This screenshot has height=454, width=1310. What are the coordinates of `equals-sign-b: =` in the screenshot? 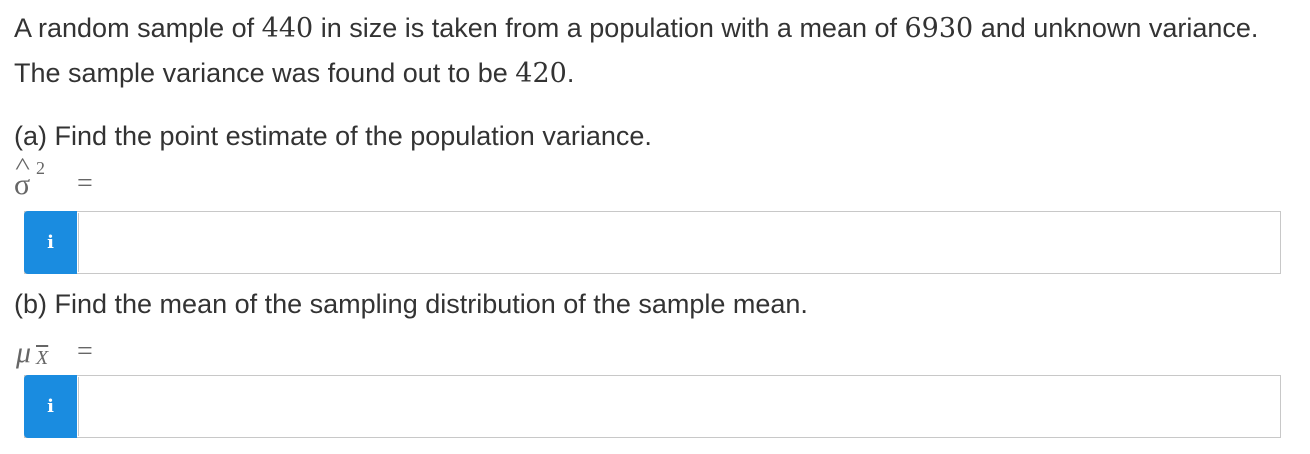 It's located at (85, 351).